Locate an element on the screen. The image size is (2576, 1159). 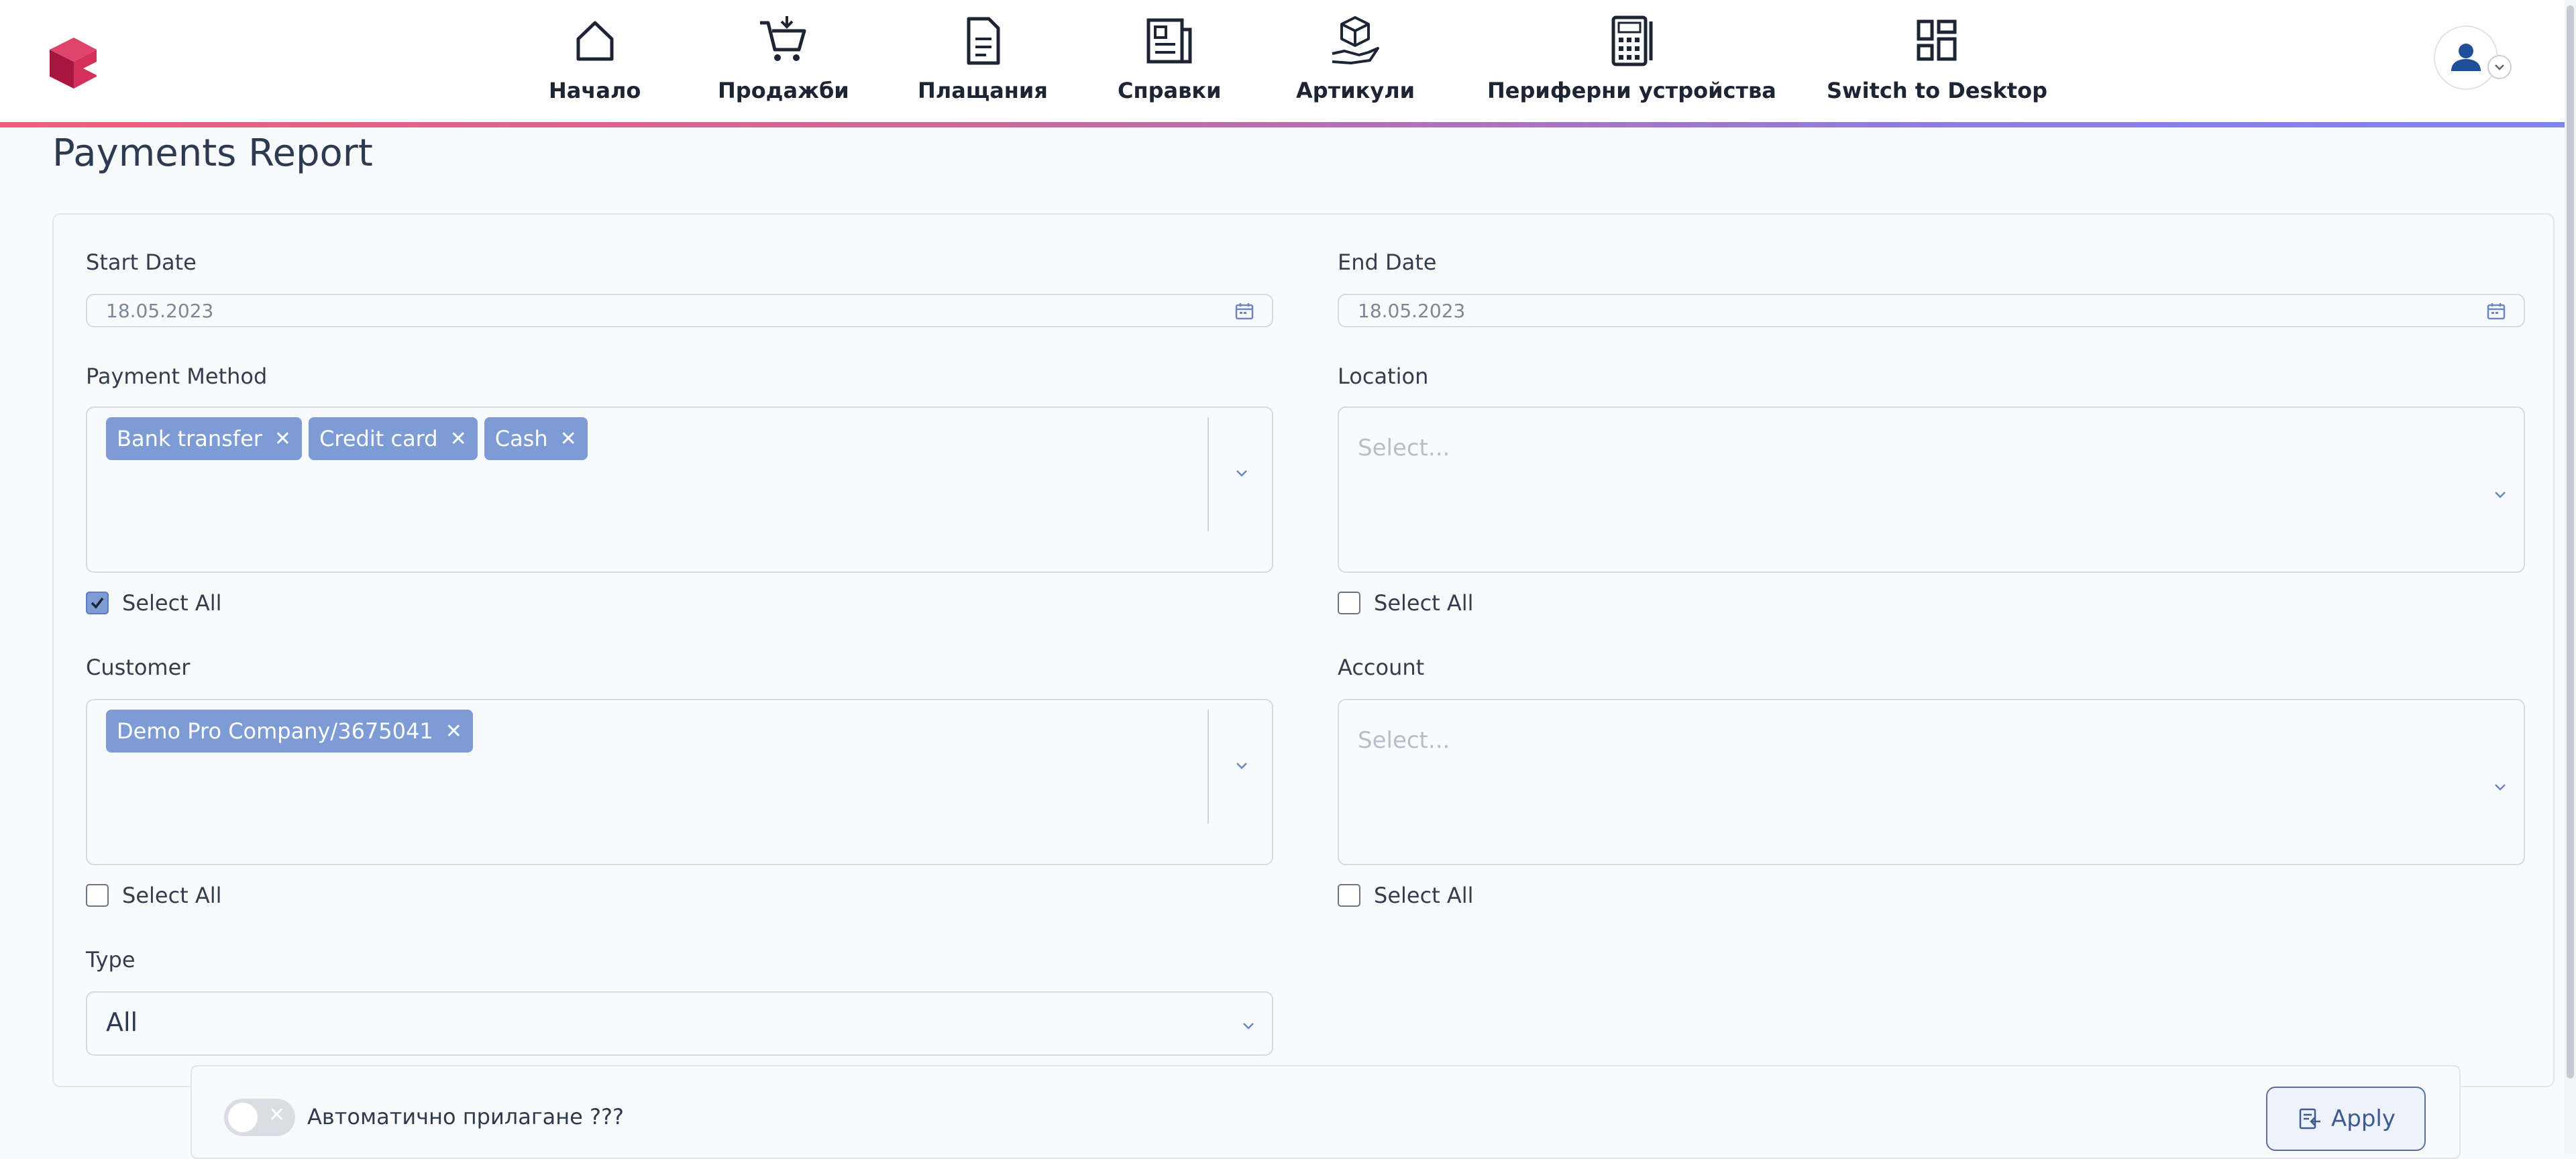
type-select: All is located at coordinates (679, 1023).